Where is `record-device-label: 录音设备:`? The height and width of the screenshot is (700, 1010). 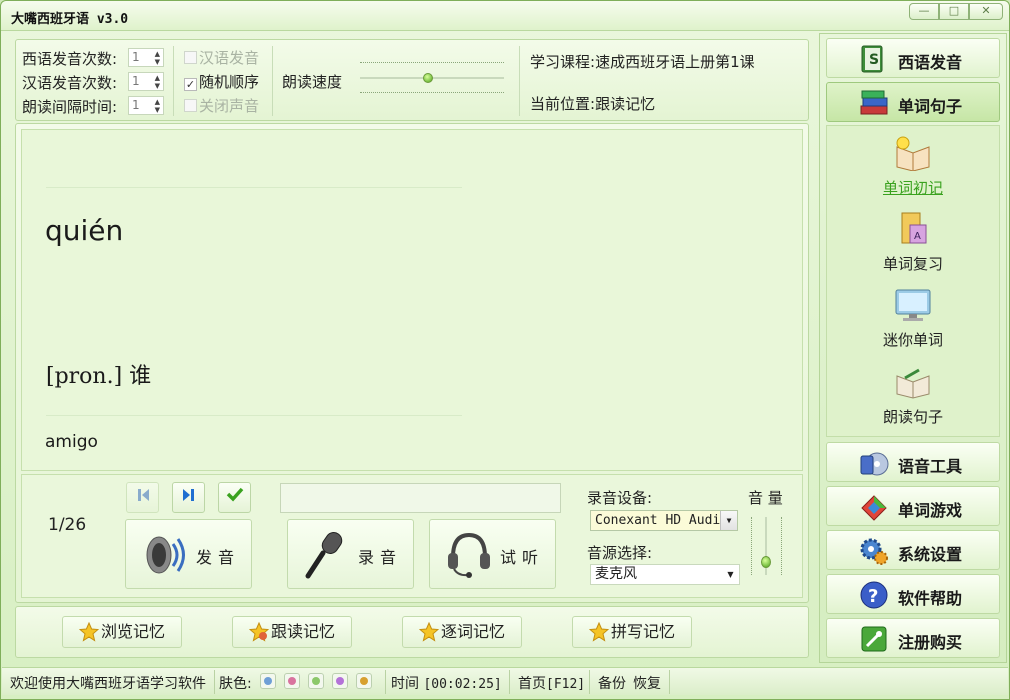
record-device-label: 录音设备: is located at coordinates (620, 498).